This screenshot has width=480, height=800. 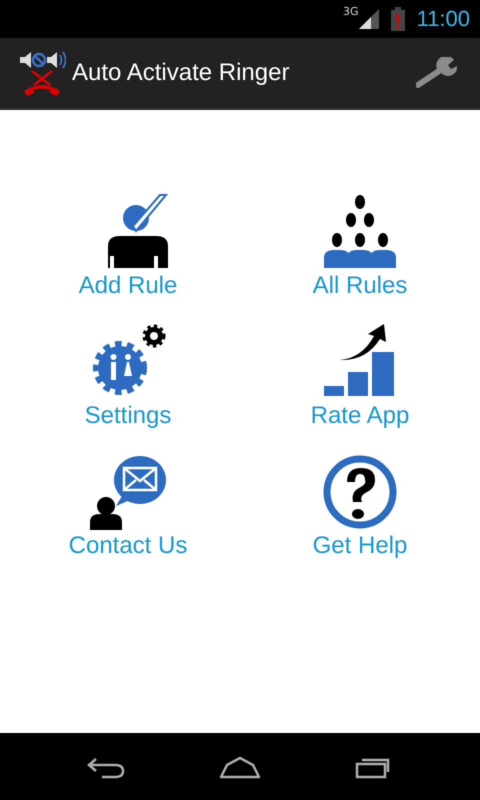 What do you see at coordinates (181, 73) in the screenshot?
I see `app-title: Auto Activate Ringer` at bounding box center [181, 73].